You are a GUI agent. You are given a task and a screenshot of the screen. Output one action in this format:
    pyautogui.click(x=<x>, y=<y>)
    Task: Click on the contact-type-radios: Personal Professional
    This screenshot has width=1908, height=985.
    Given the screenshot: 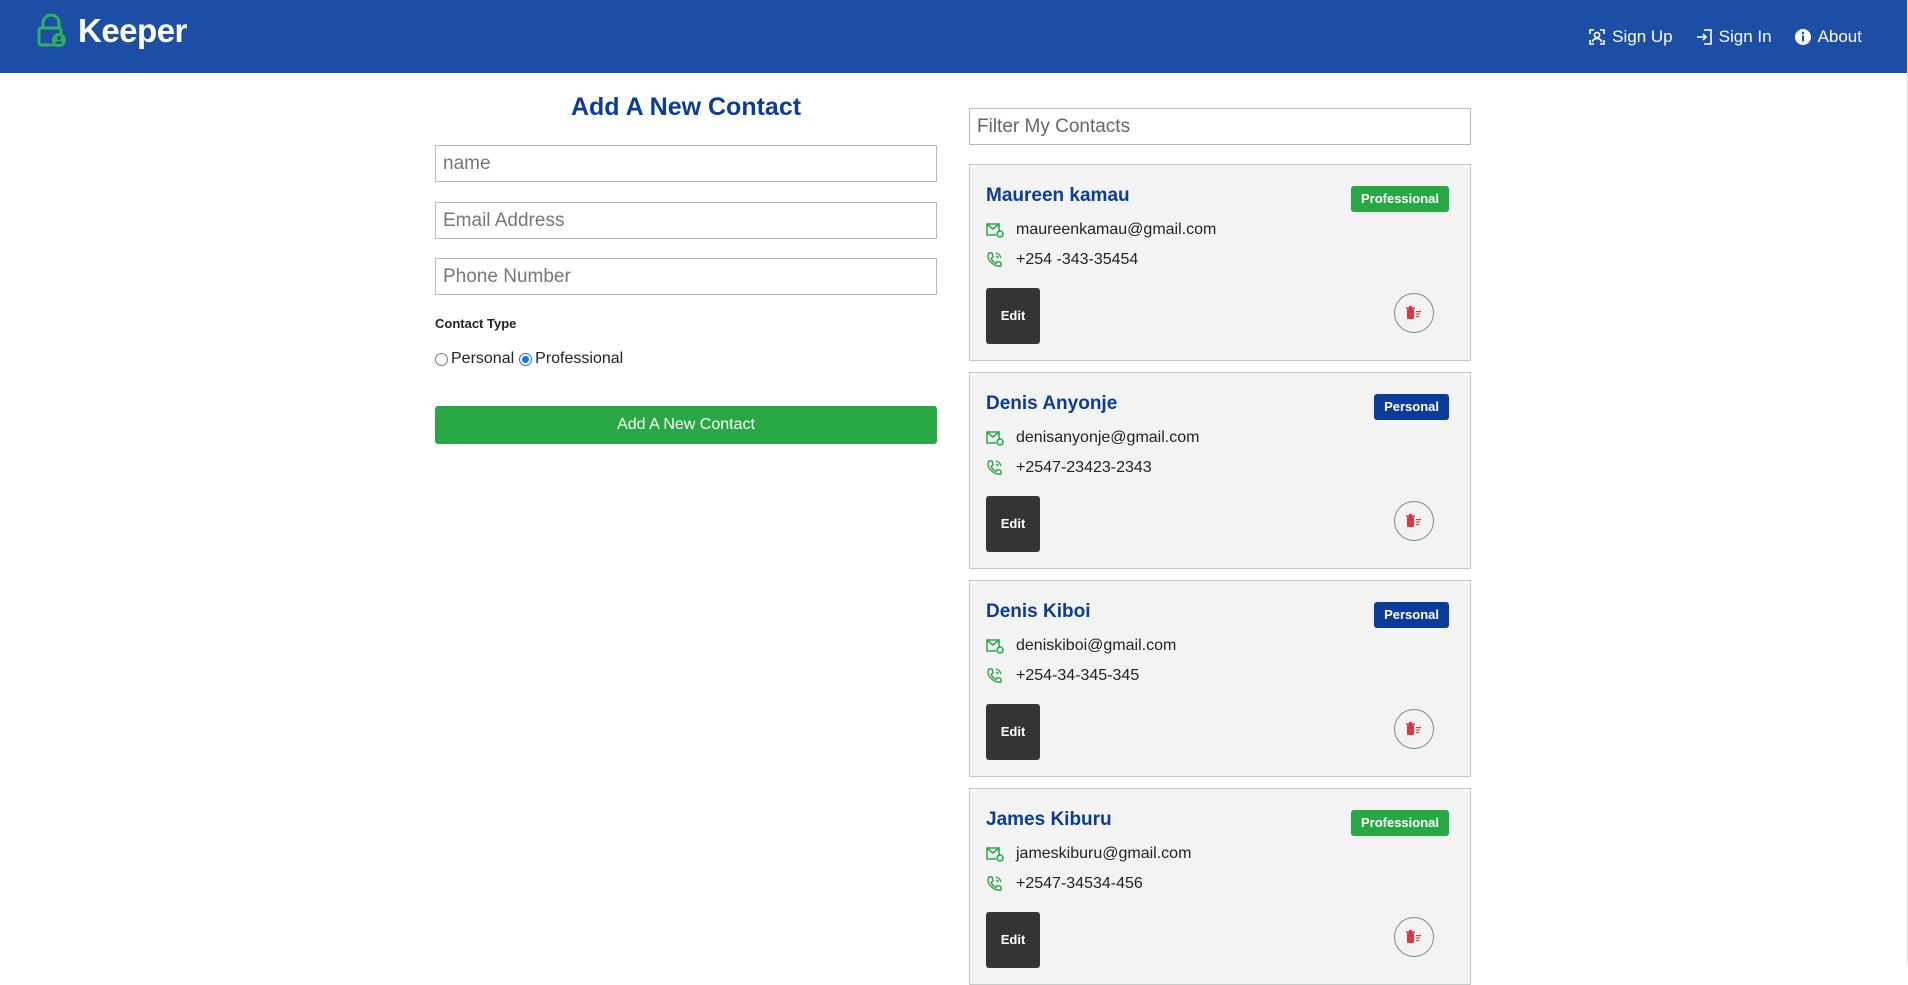 What is the action you would take?
    pyautogui.click(x=531, y=359)
    